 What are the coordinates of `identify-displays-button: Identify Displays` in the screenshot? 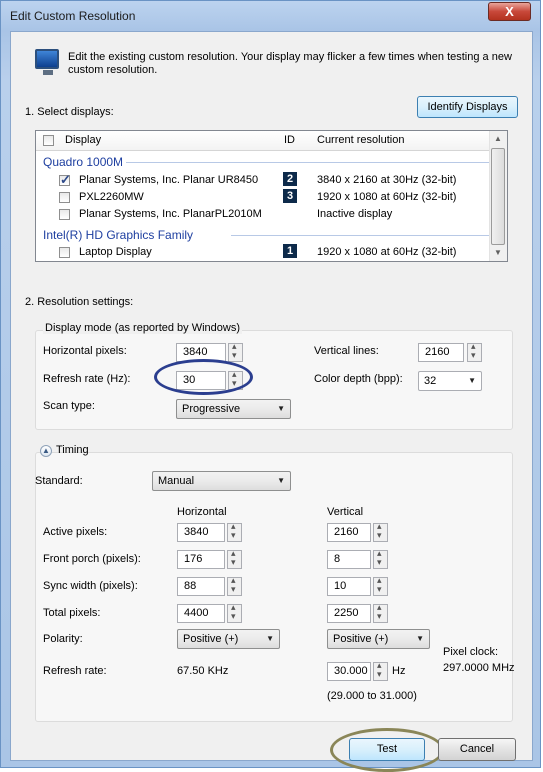 It's located at (467, 107).